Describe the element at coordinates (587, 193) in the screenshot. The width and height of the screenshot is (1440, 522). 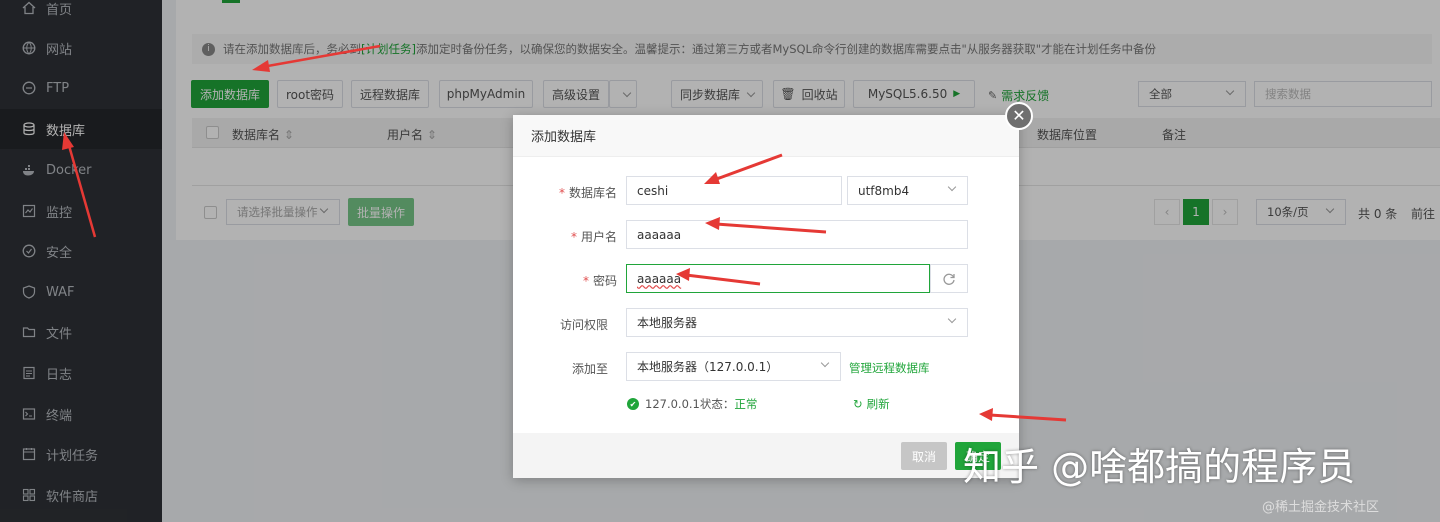
I see `db-name-label: * 数据库名` at that location.